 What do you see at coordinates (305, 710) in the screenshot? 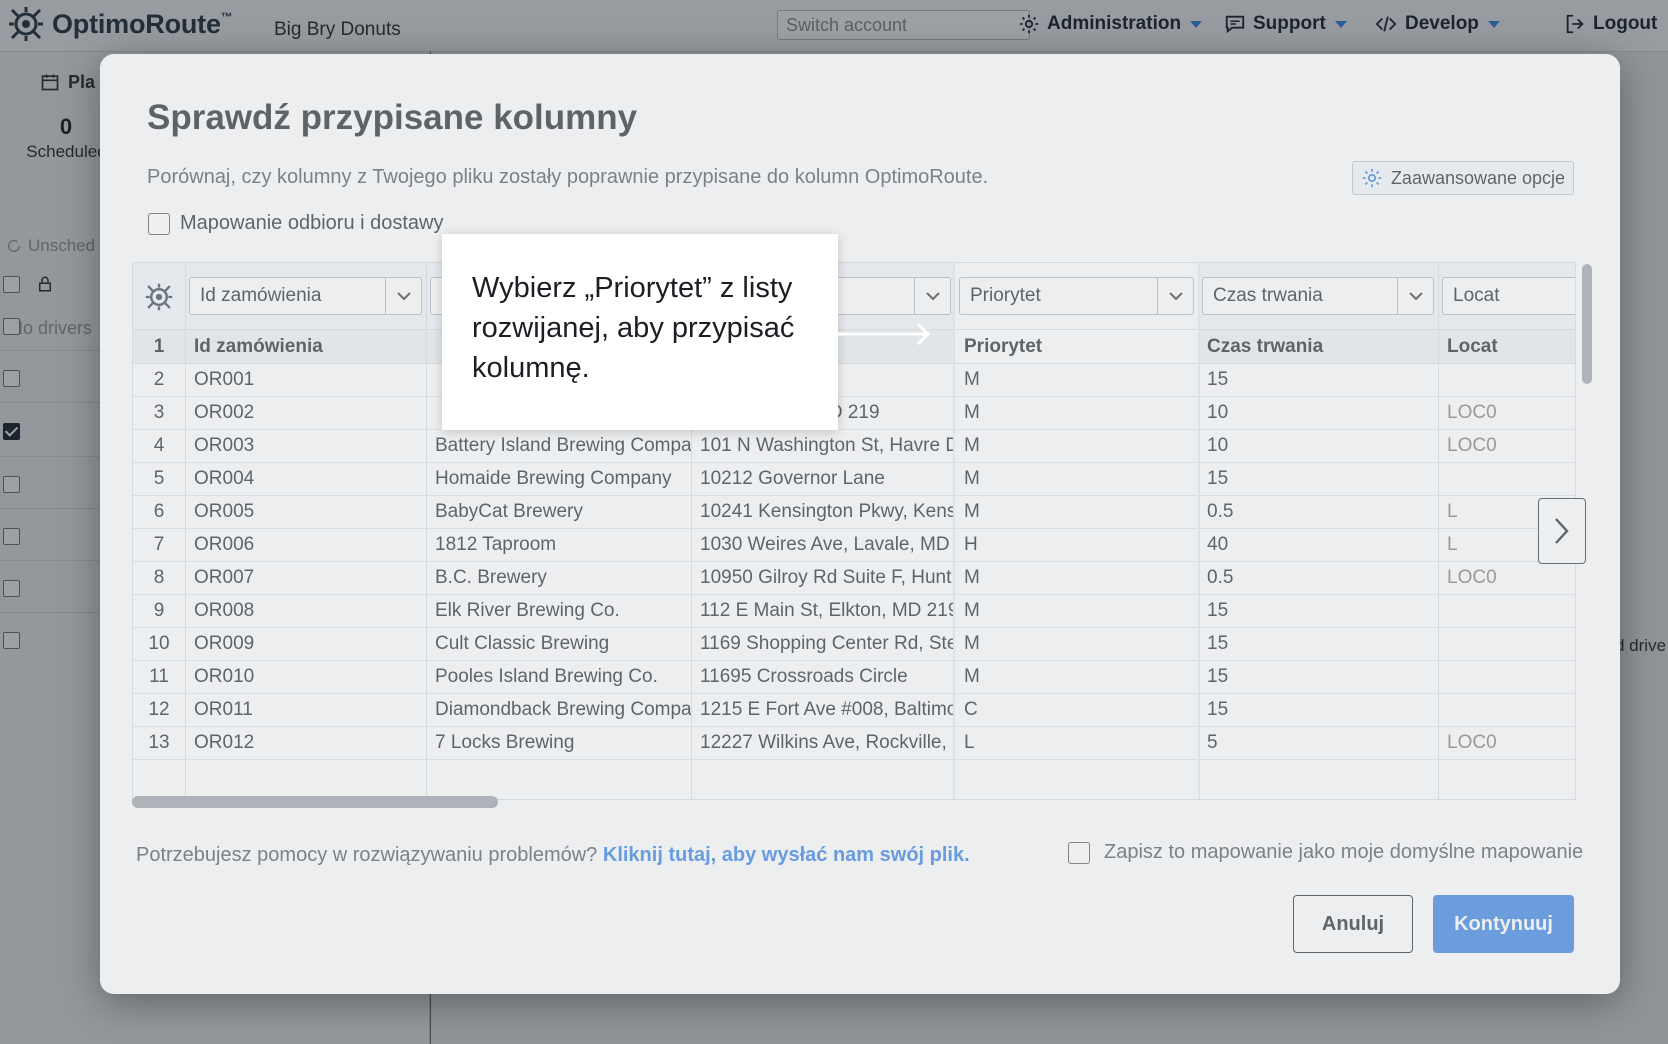
I see `table-cell: OR011` at bounding box center [305, 710].